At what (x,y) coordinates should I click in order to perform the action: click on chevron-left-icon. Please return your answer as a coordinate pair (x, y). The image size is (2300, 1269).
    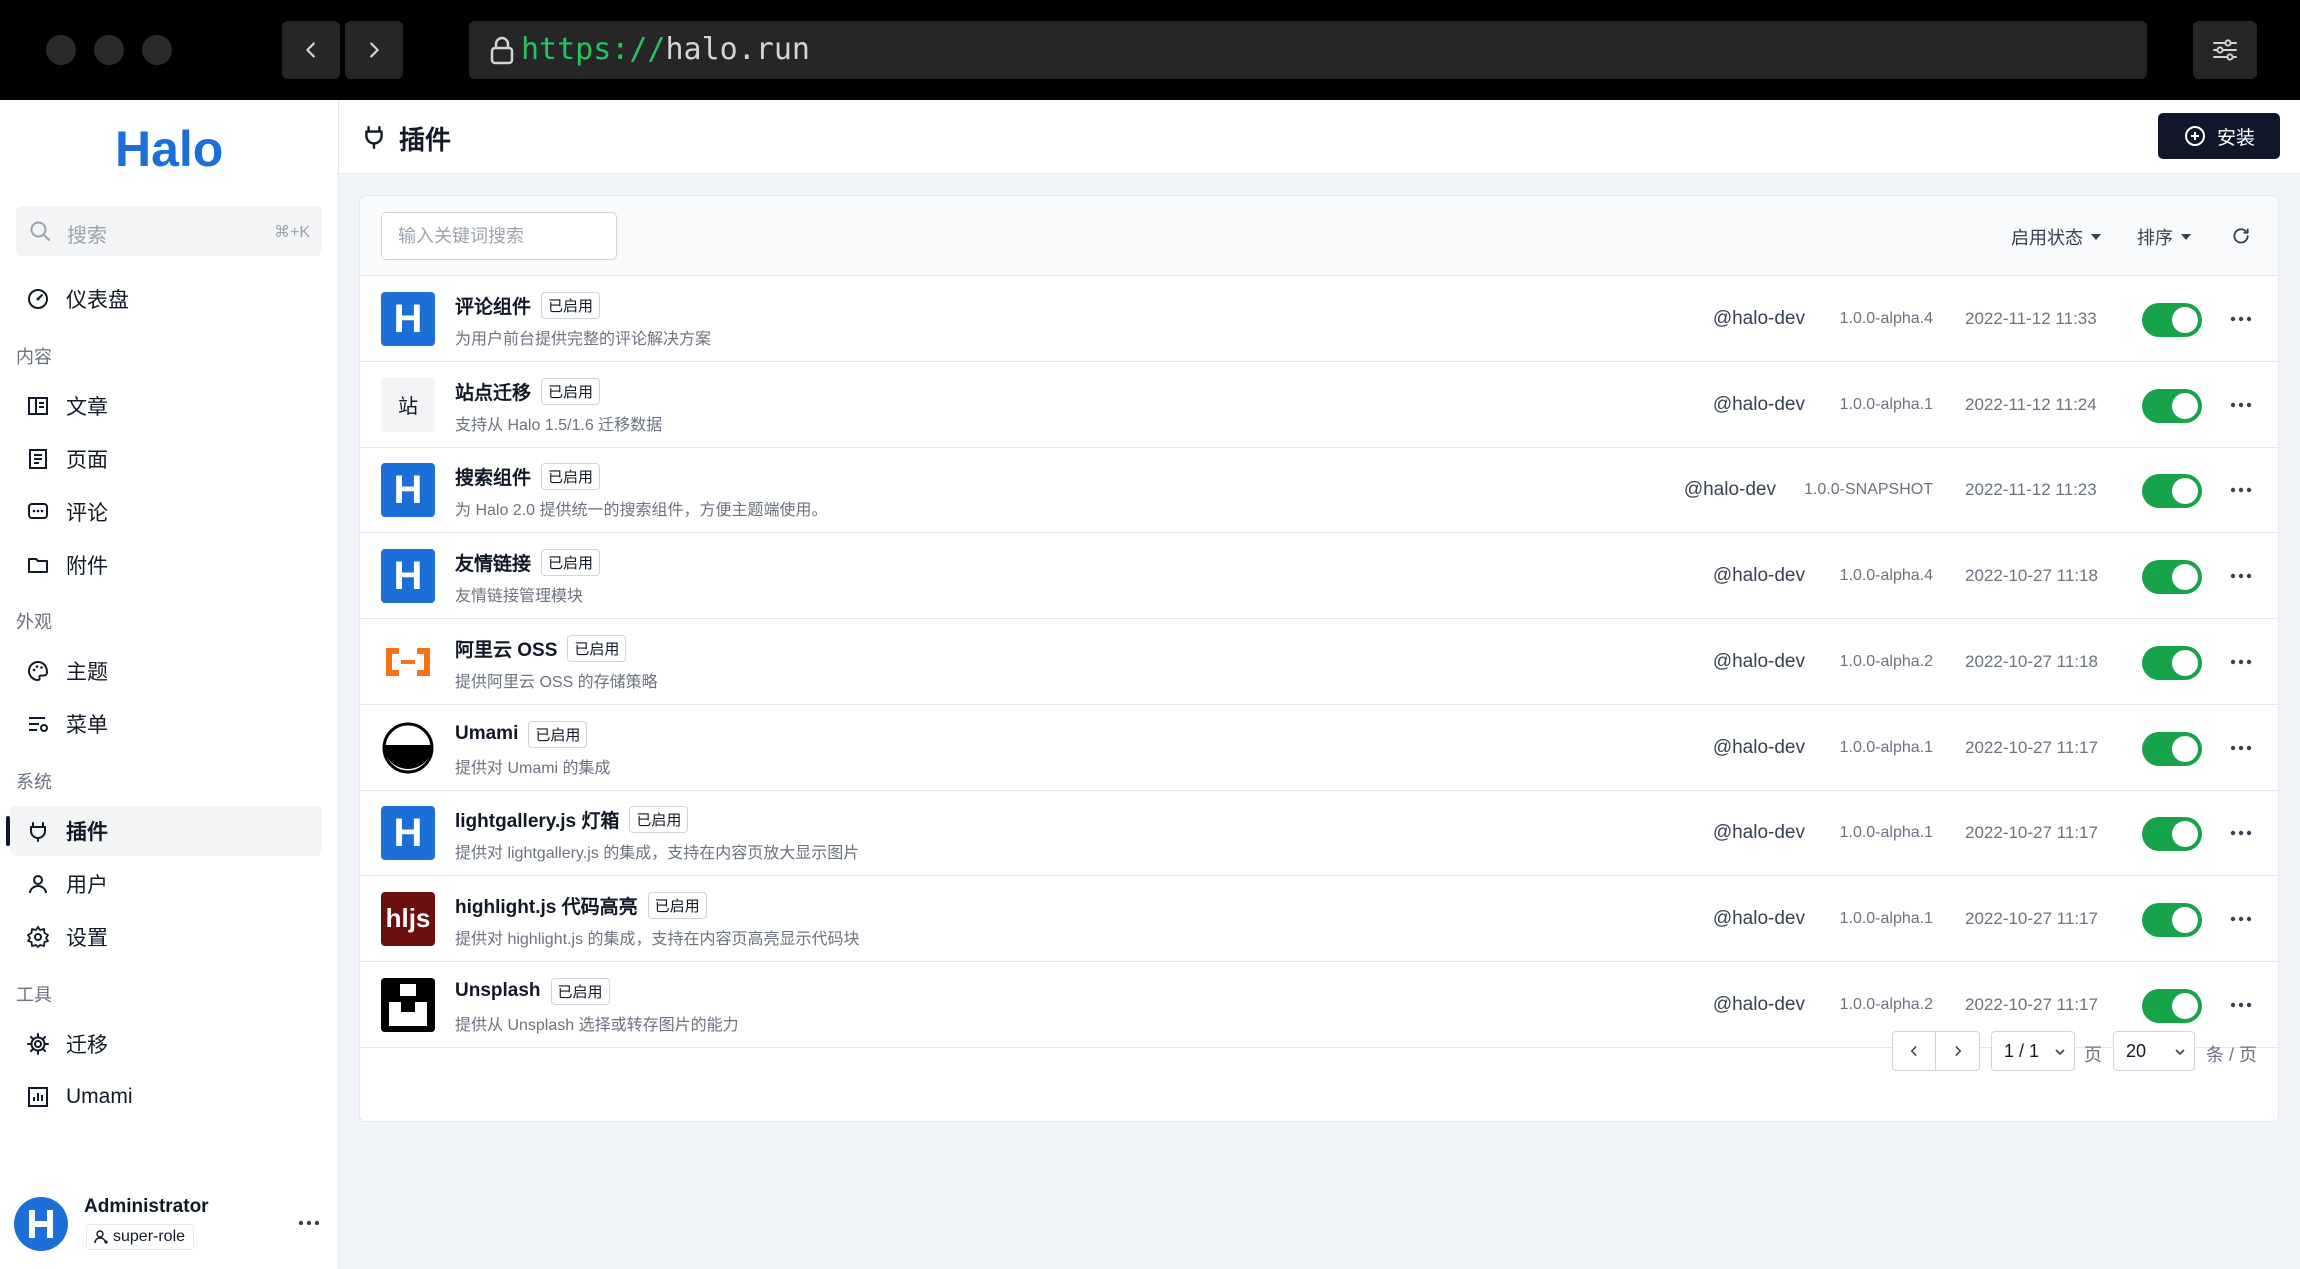
    Looking at the image, I should click on (310, 50).